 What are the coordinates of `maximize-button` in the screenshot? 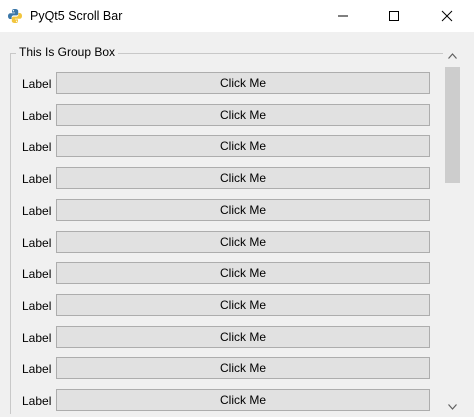 It's located at (394, 16).